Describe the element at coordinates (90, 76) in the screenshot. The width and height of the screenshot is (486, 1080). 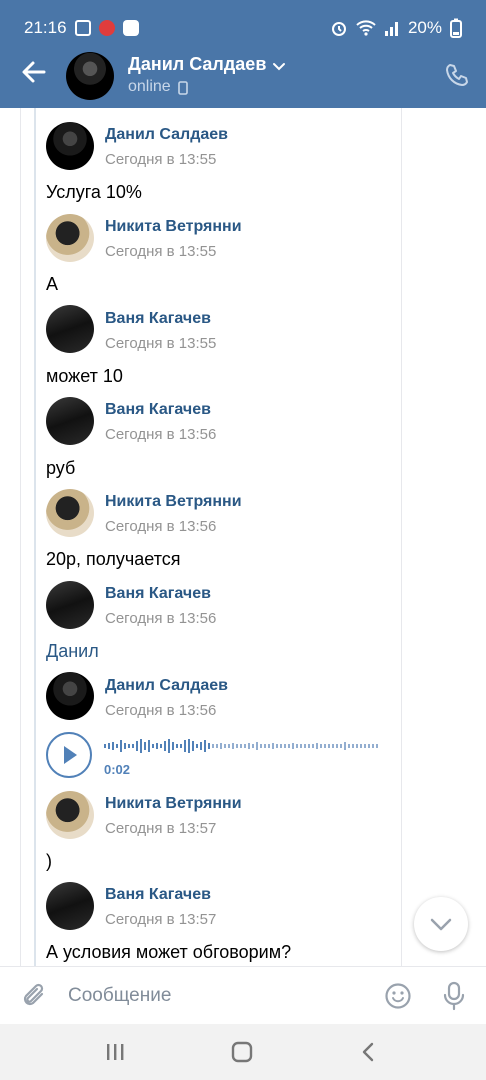
I see `contact-avatar` at that location.